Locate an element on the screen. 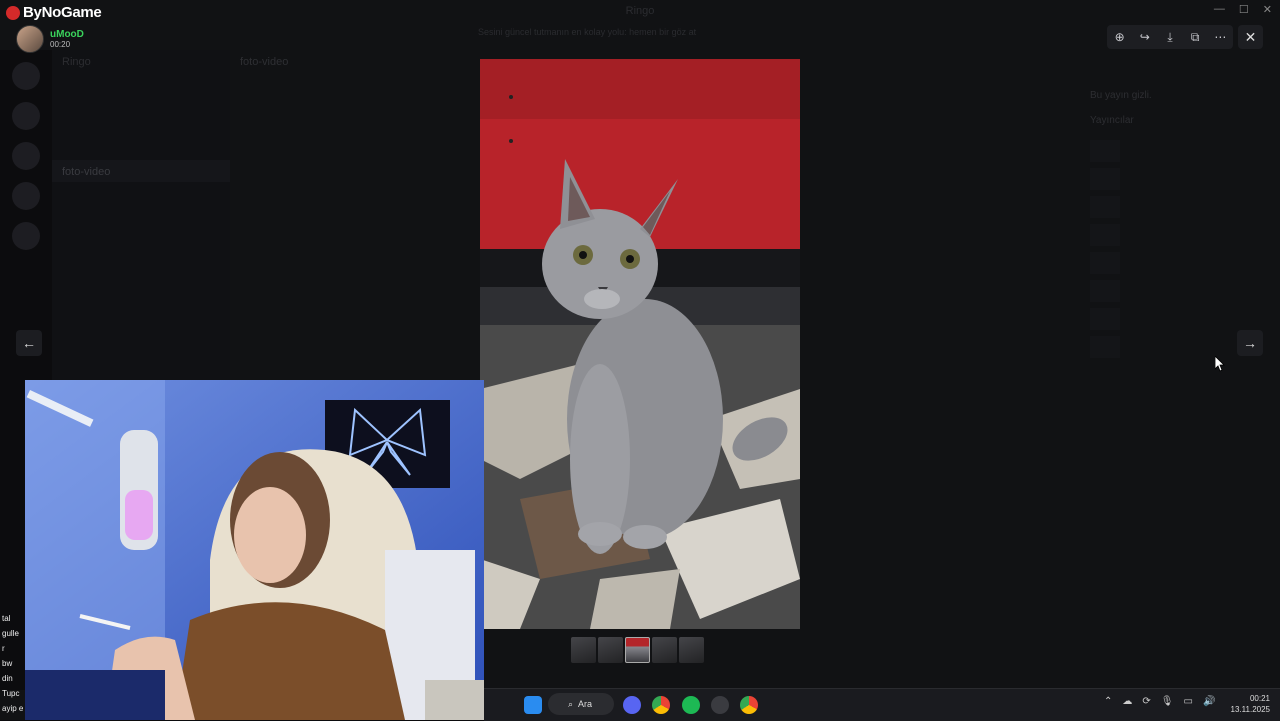  chevron-up-icon: ⌃ is located at coordinates (1108, 701).